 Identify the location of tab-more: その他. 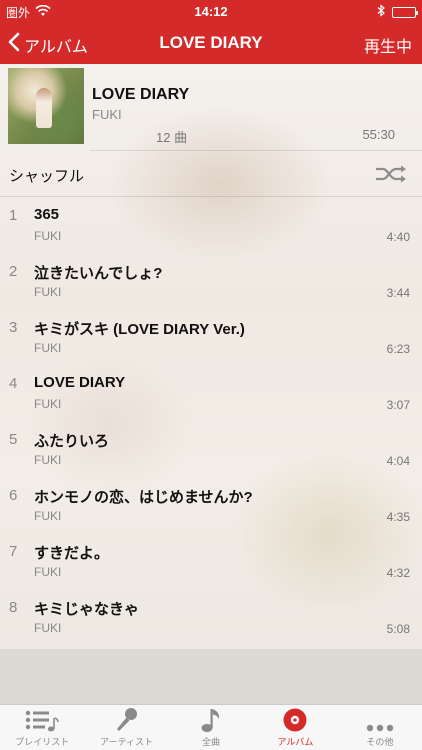
(380, 727).